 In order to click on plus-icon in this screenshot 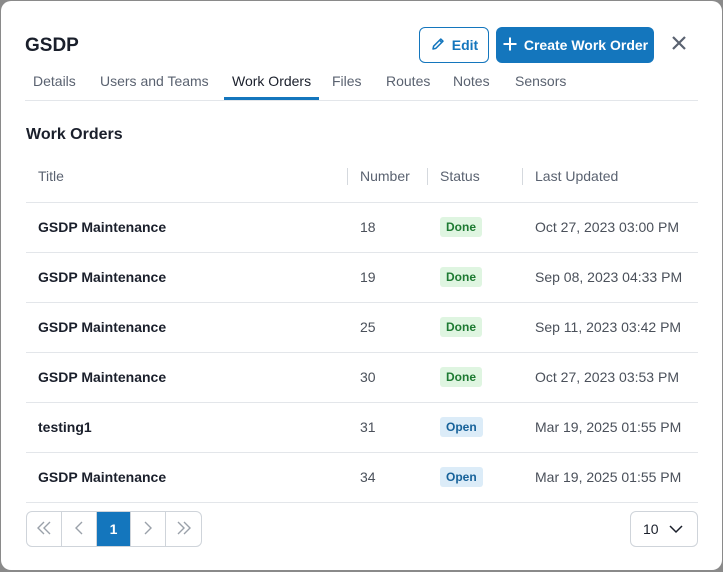, I will do `click(510, 45)`.